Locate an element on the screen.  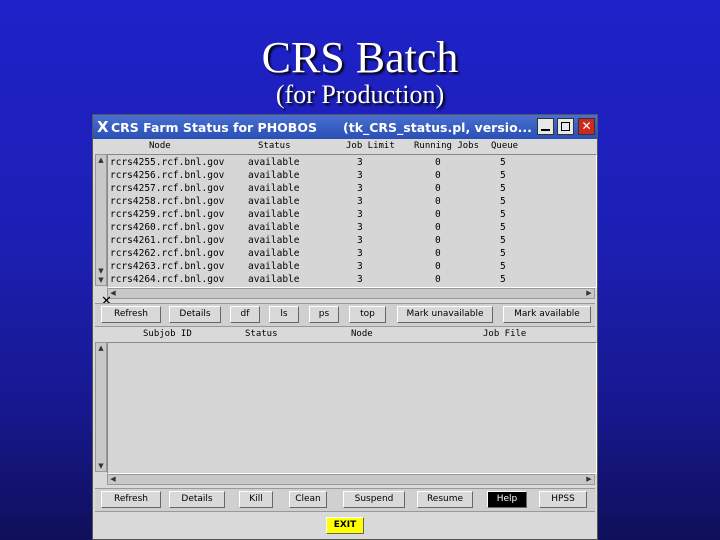
minimize-icon is located at coordinates (545, 130).